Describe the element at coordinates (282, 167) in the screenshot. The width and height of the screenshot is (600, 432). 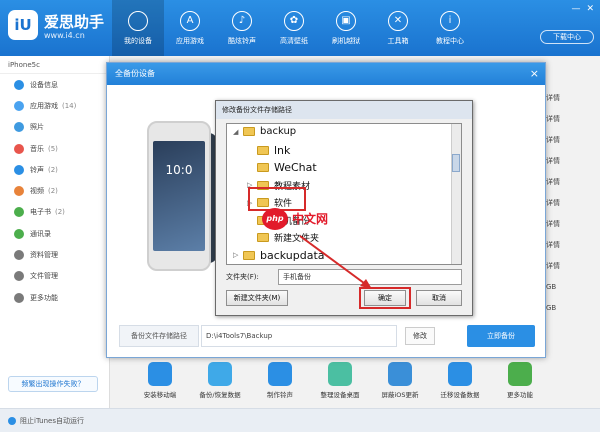
I see `folder-tree-item: WeChat` at that location.